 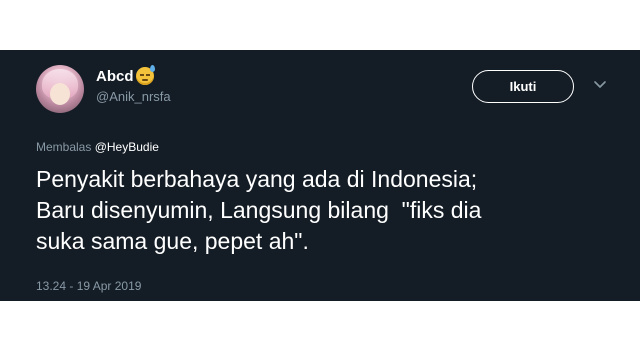 What do you see at coordinates (144, 80) in the screenshot?
I see `emoji-mouth` at bounding box center [144, 80].